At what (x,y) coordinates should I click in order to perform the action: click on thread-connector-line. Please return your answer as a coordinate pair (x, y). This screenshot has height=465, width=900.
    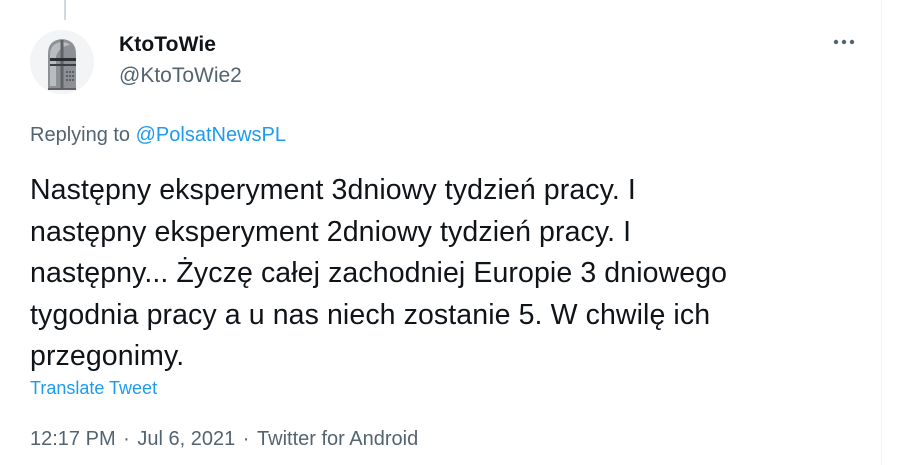
    Looking at the image, I should click on (65, 10).